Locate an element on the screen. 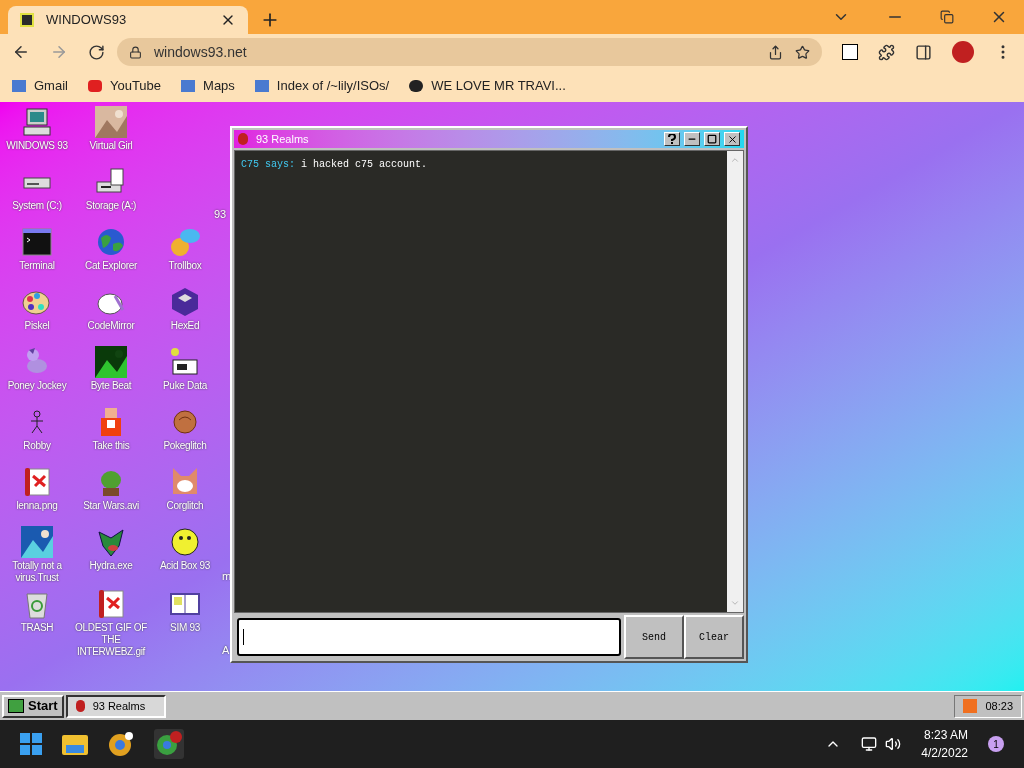  help-button is located at coordinates (672, 139).